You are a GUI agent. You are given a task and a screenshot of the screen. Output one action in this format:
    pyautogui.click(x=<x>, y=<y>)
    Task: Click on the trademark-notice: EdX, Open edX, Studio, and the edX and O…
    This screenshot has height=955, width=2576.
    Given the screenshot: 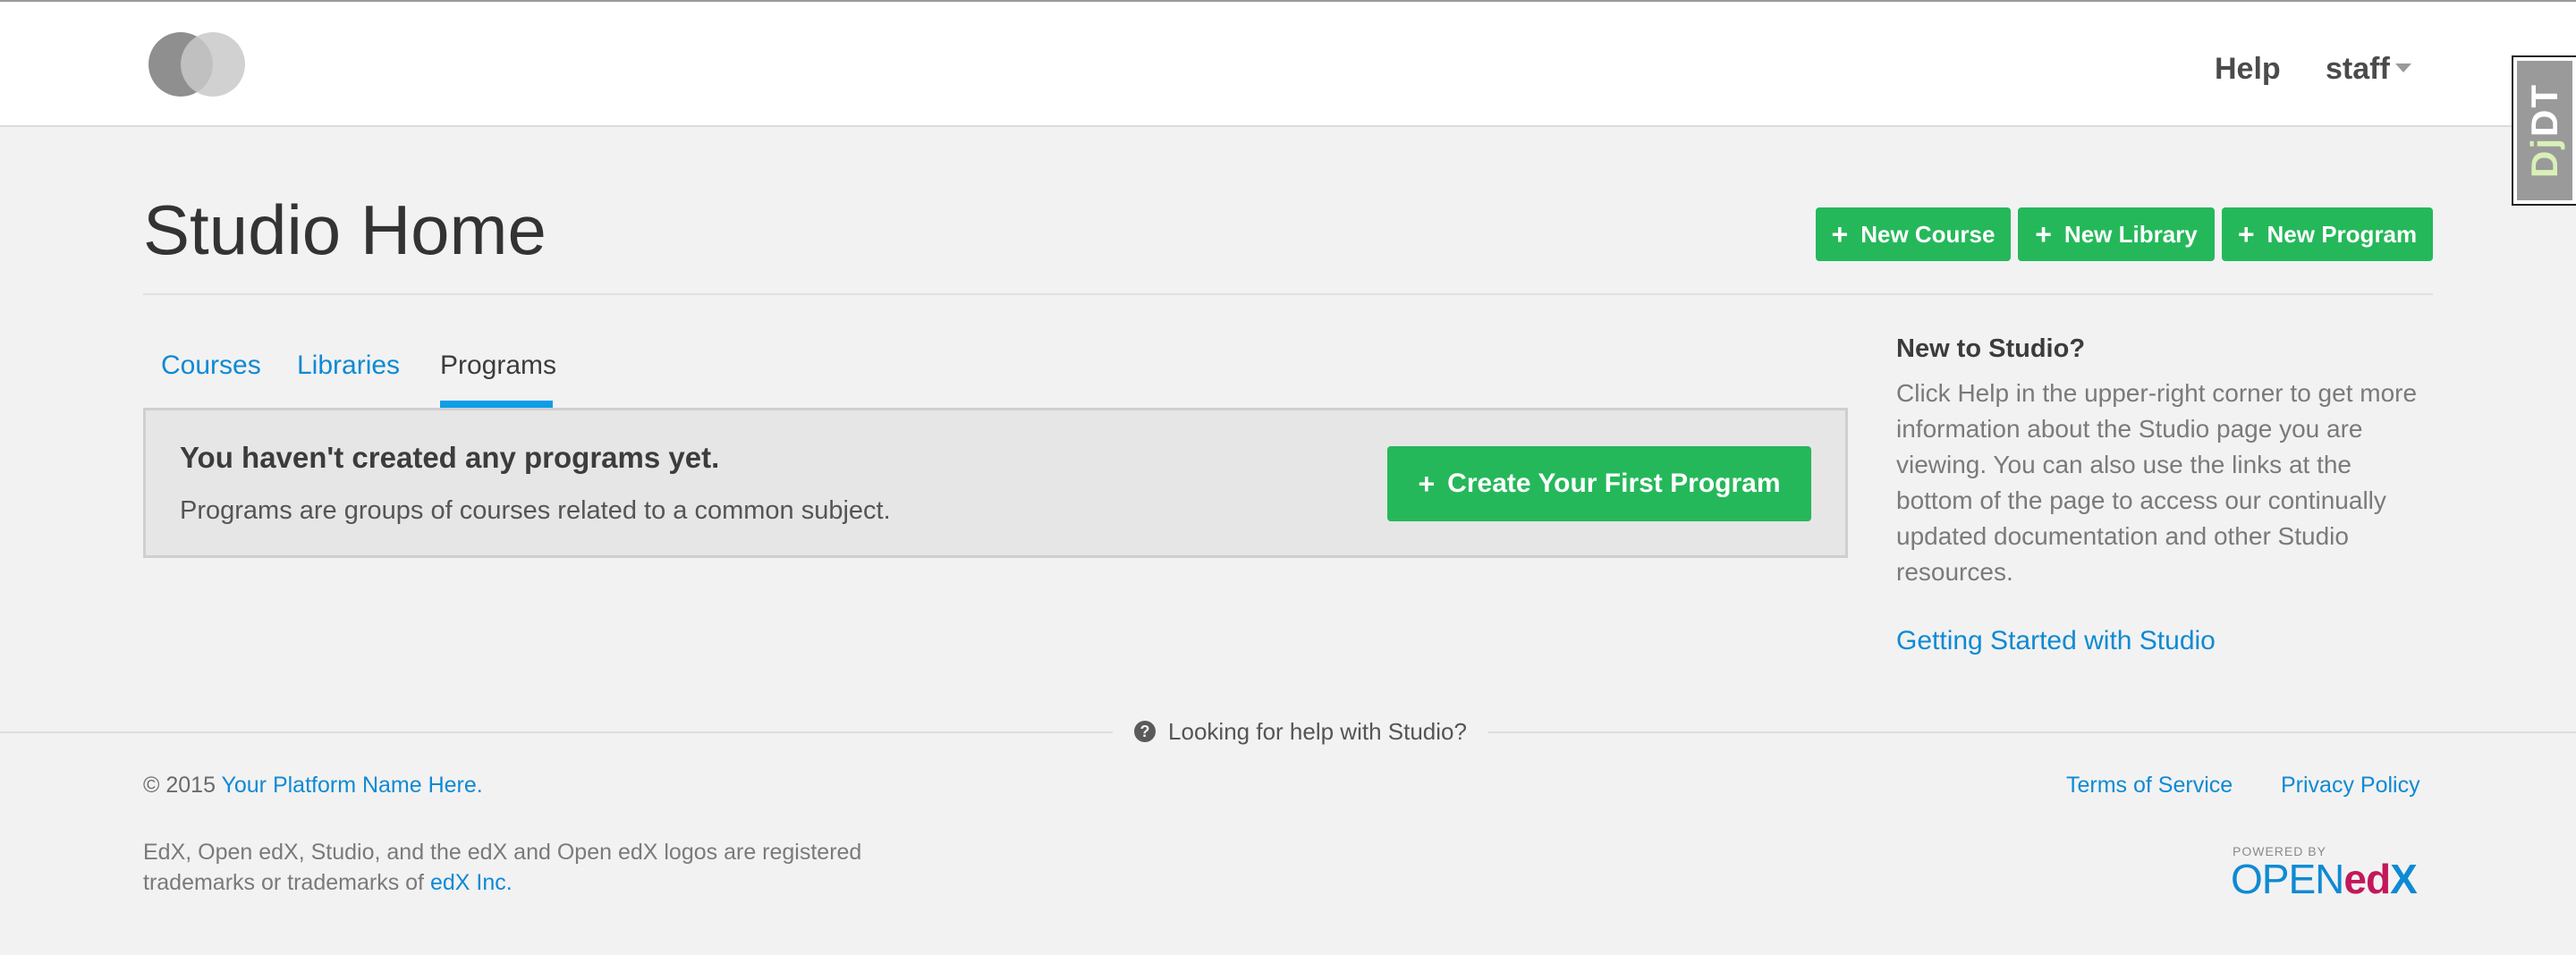 What is the action you would take?
    pyautogui.click(x=545, y=867)
    